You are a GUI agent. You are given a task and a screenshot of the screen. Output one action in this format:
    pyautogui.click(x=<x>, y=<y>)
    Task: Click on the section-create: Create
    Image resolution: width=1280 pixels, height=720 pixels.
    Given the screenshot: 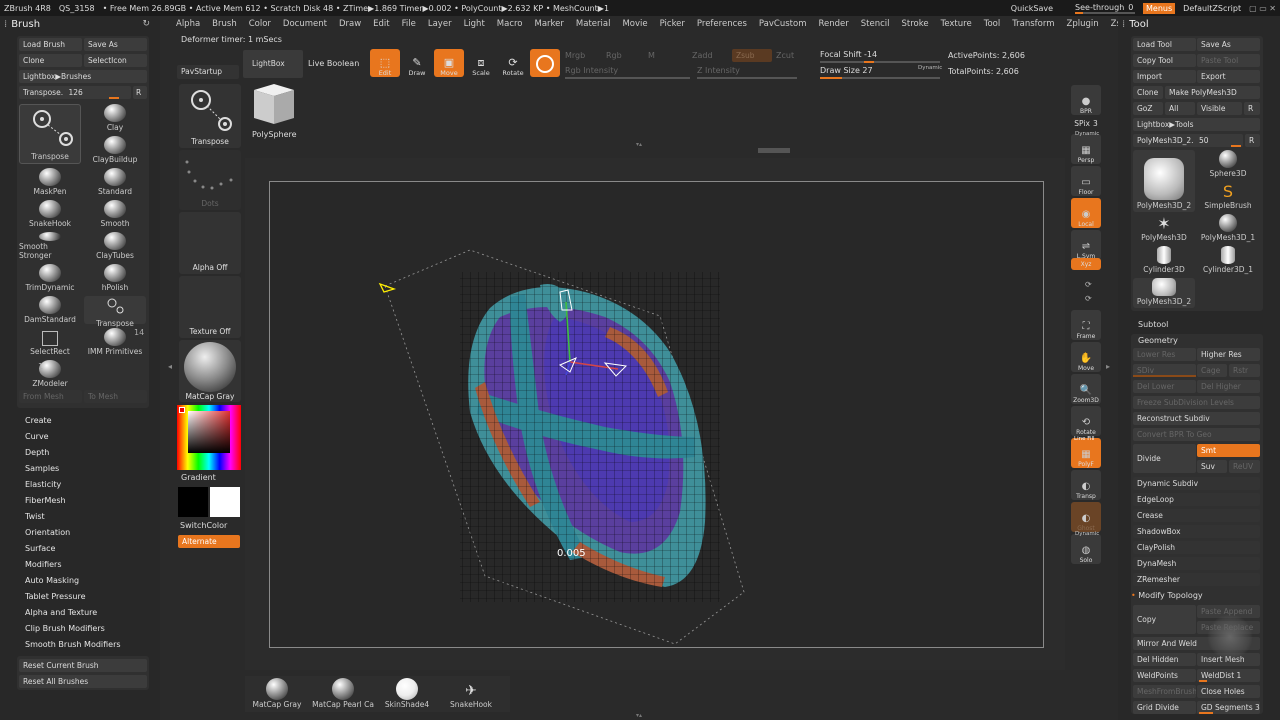 What is the action you would take?
    pyautogui.click(x=83, y=421)
    